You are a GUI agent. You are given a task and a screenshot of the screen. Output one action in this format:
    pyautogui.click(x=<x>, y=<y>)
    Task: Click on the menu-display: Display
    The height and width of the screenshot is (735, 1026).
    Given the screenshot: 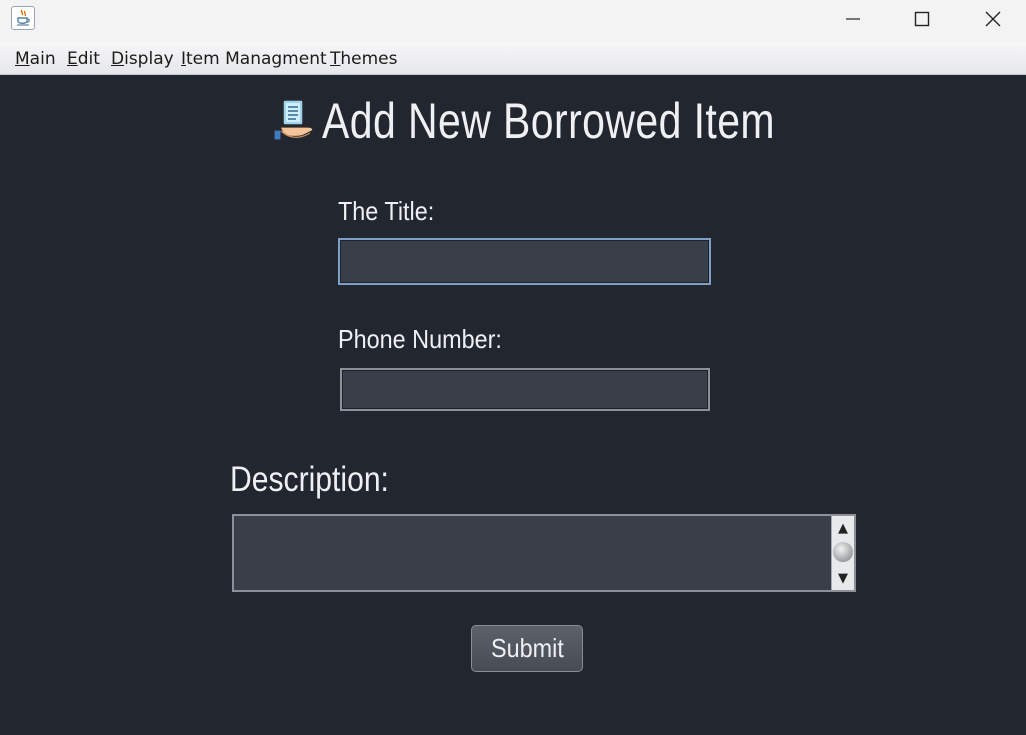 What is the action you would take?
    pyautogui.click(x=142, y=59)
    